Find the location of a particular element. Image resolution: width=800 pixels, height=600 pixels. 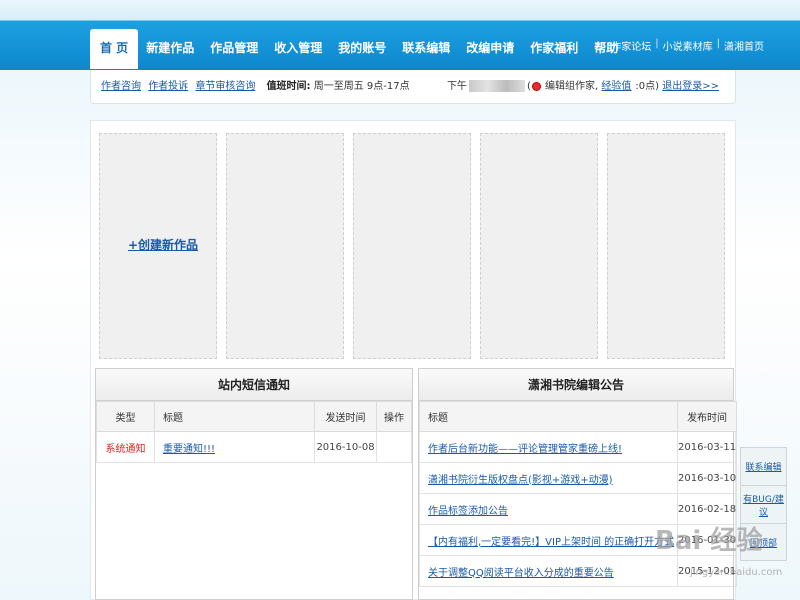

table-row: 作者后台新功能——评论管理管家重磅上线! 2016-03-11 is located at coordinates (578, 447).